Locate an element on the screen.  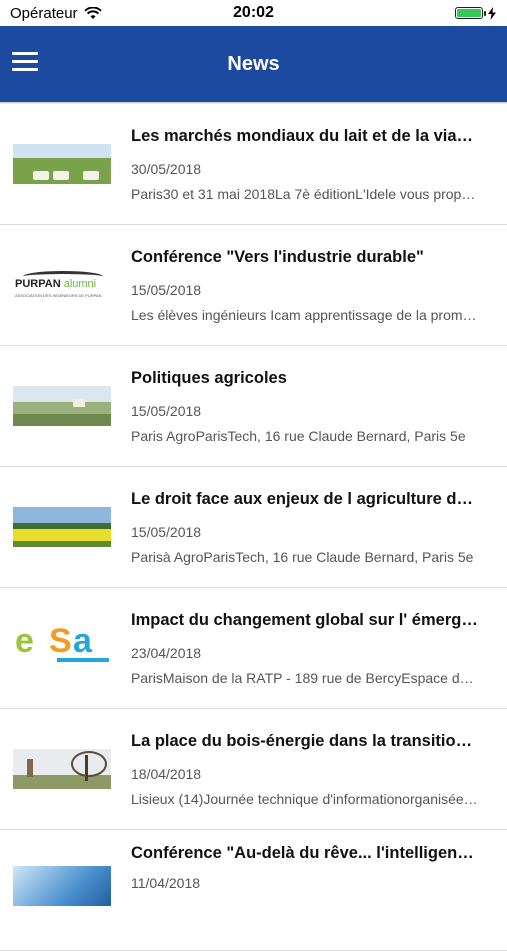
esa-letter-s: S is located at coordinates (60, 642).